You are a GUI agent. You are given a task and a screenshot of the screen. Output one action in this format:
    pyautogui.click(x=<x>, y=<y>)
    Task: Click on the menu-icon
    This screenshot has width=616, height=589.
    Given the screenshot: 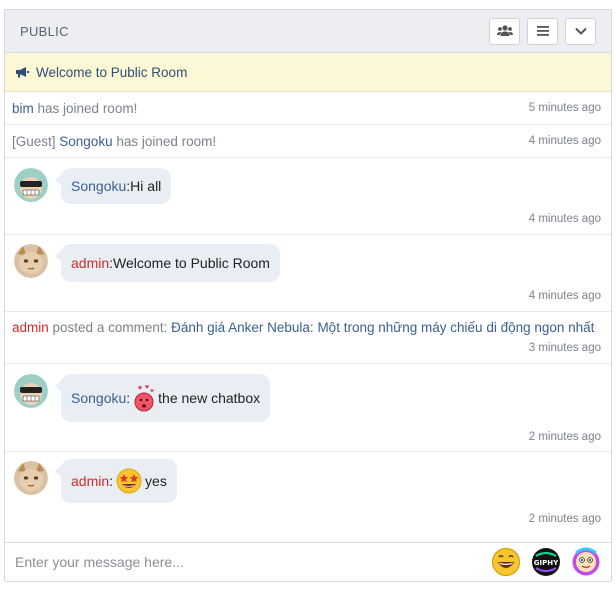 What is the action you would take?
    pyautogui.click(x=542, y=31)
    